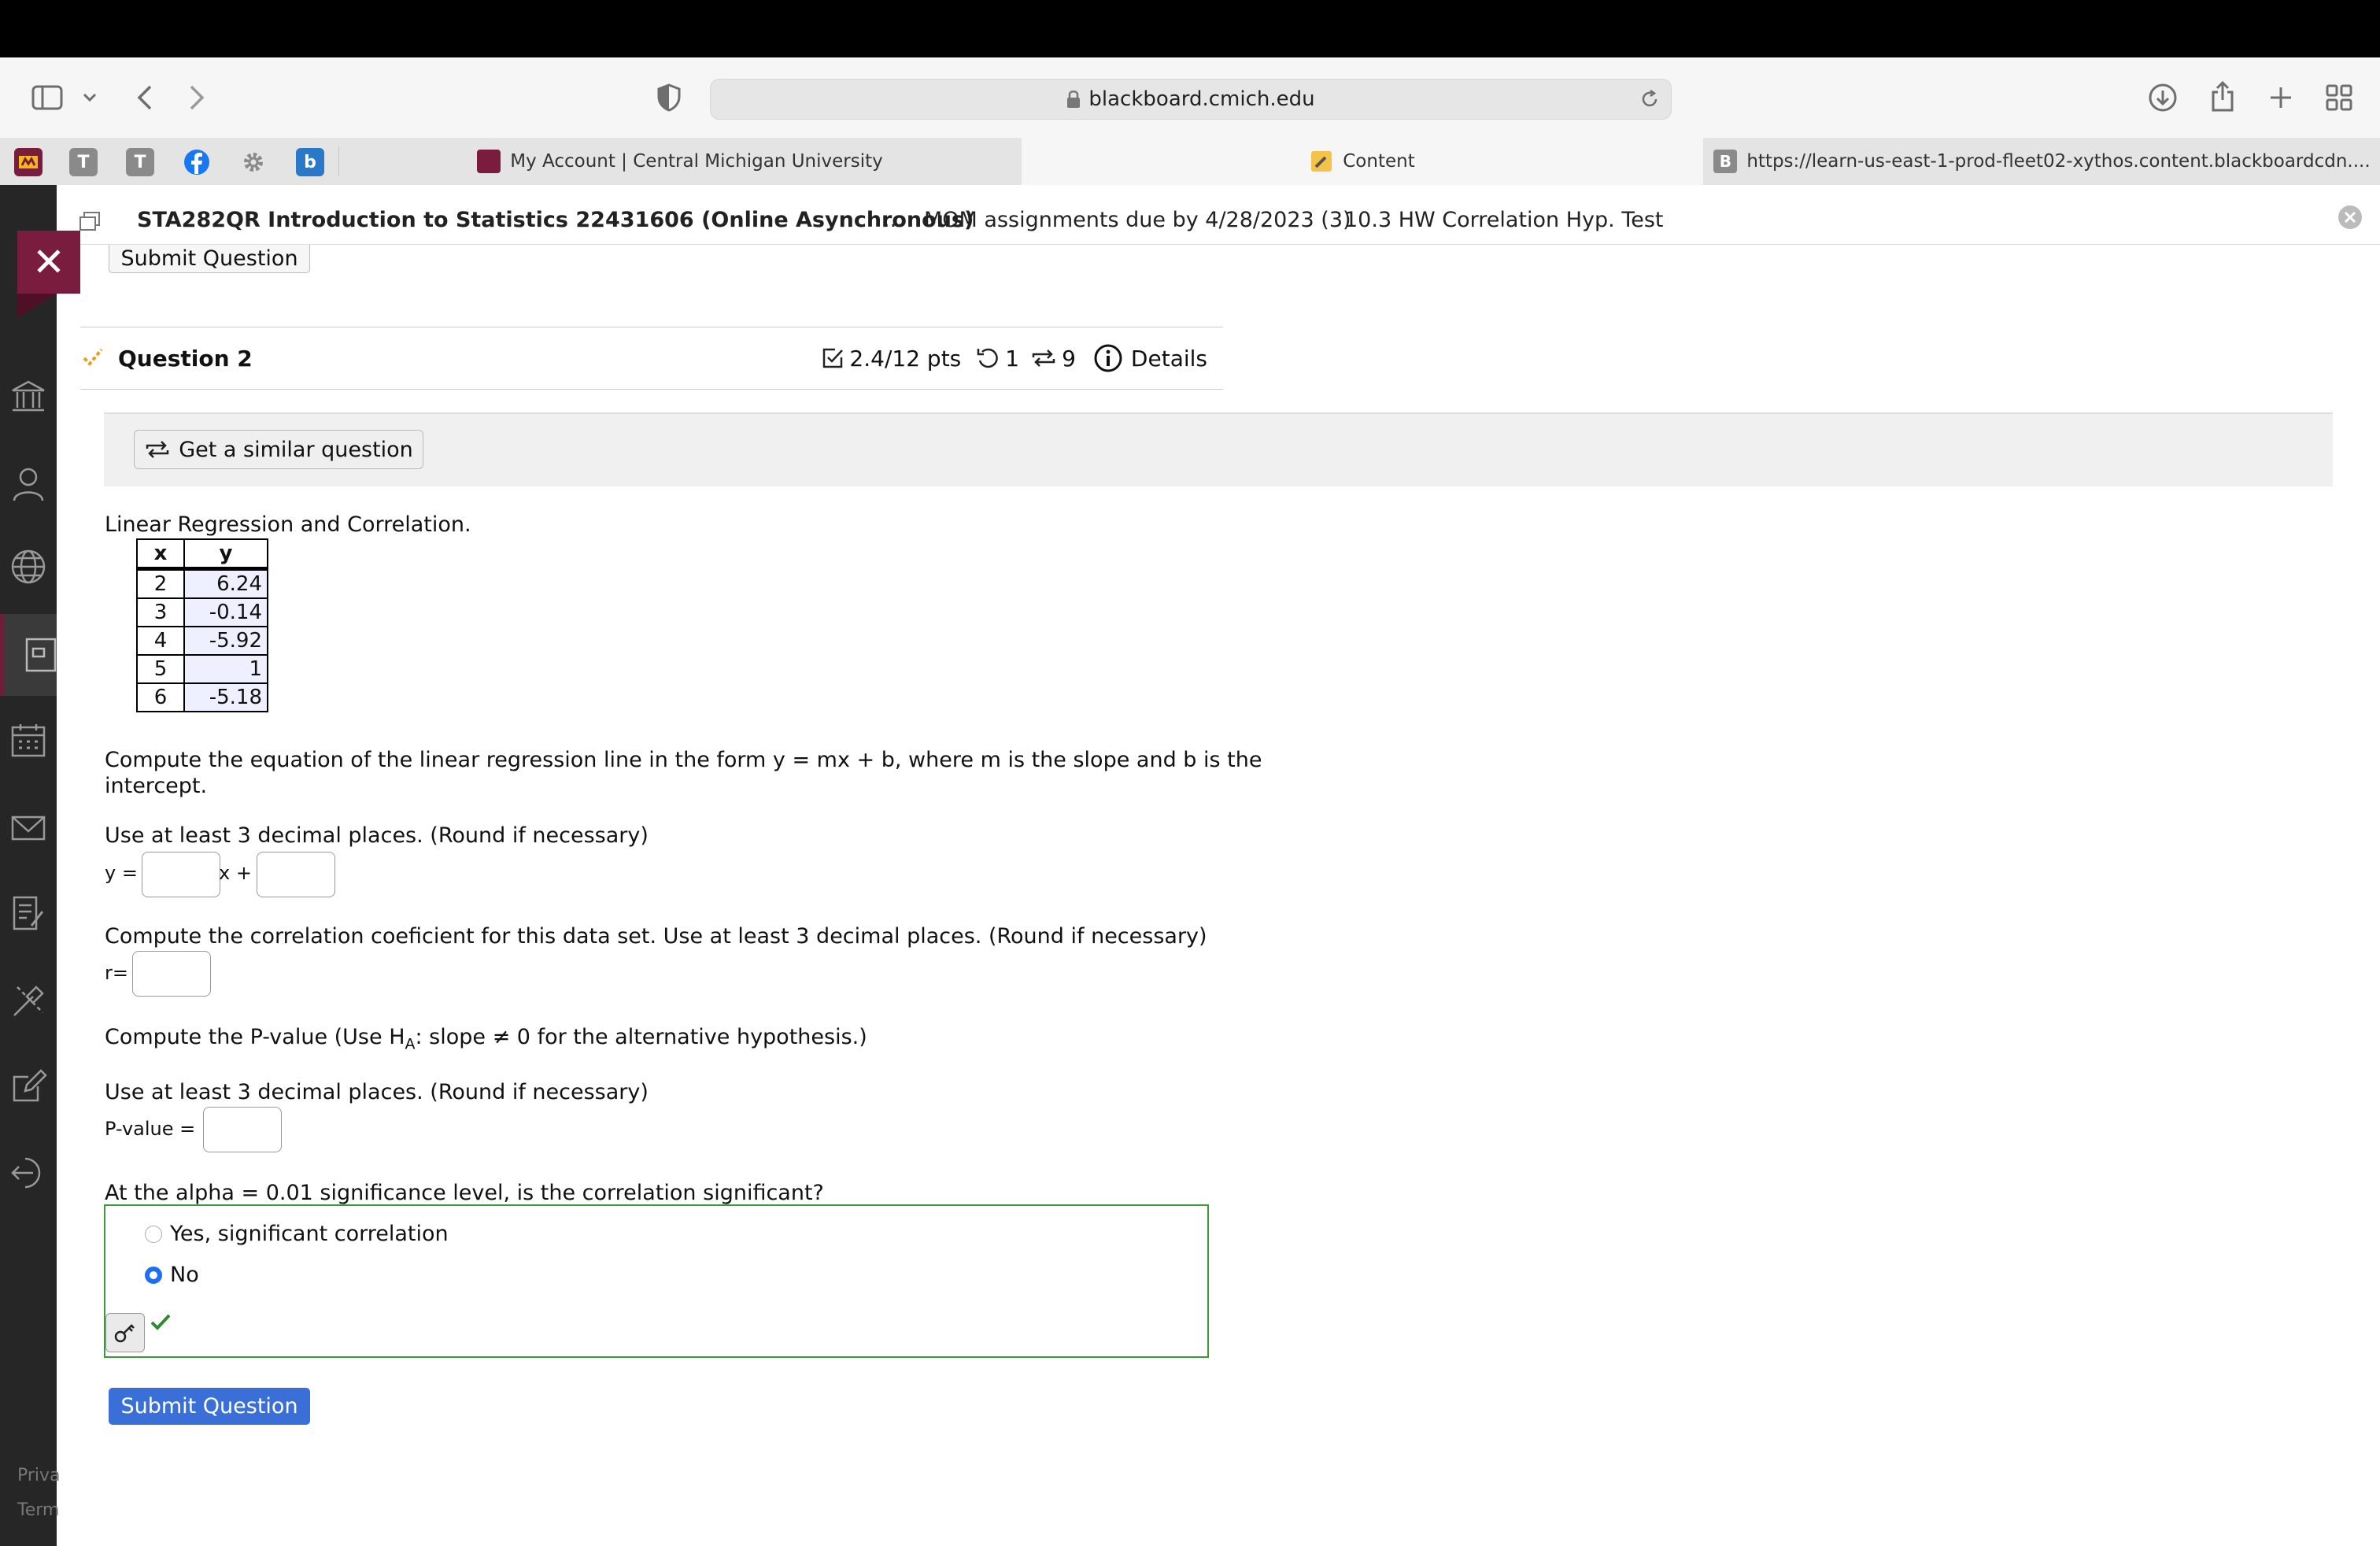 The height and width of the screenshot is (1546, 2380). I want to click on score-checkbox-icon, so click(833, 358).